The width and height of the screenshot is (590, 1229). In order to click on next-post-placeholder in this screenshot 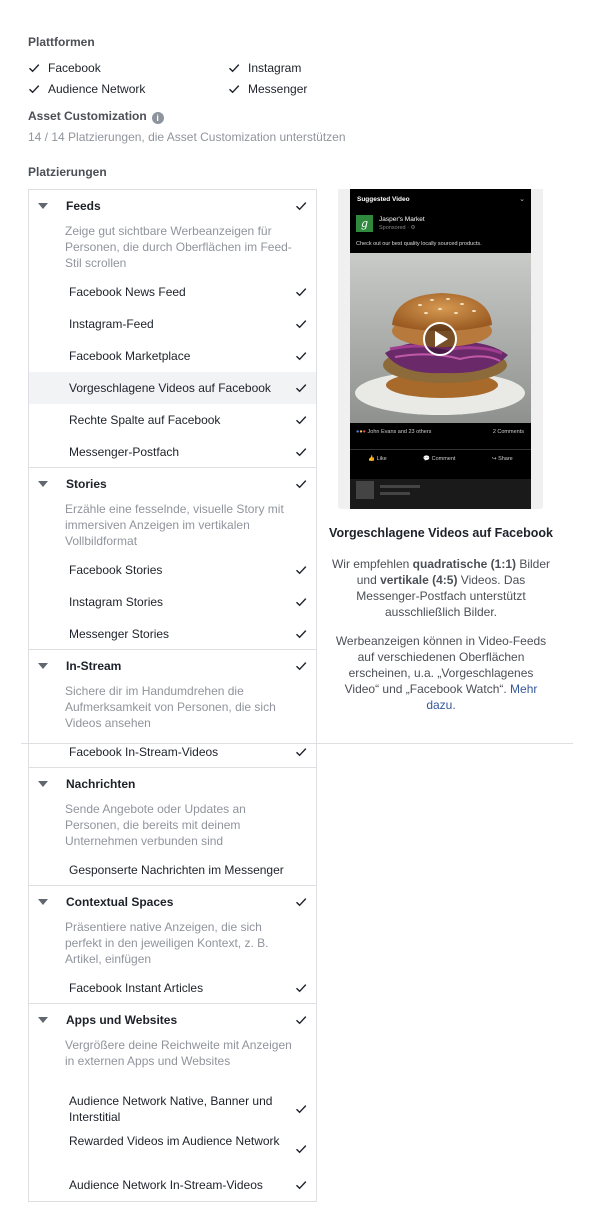, I will do `click(440, 494)`.